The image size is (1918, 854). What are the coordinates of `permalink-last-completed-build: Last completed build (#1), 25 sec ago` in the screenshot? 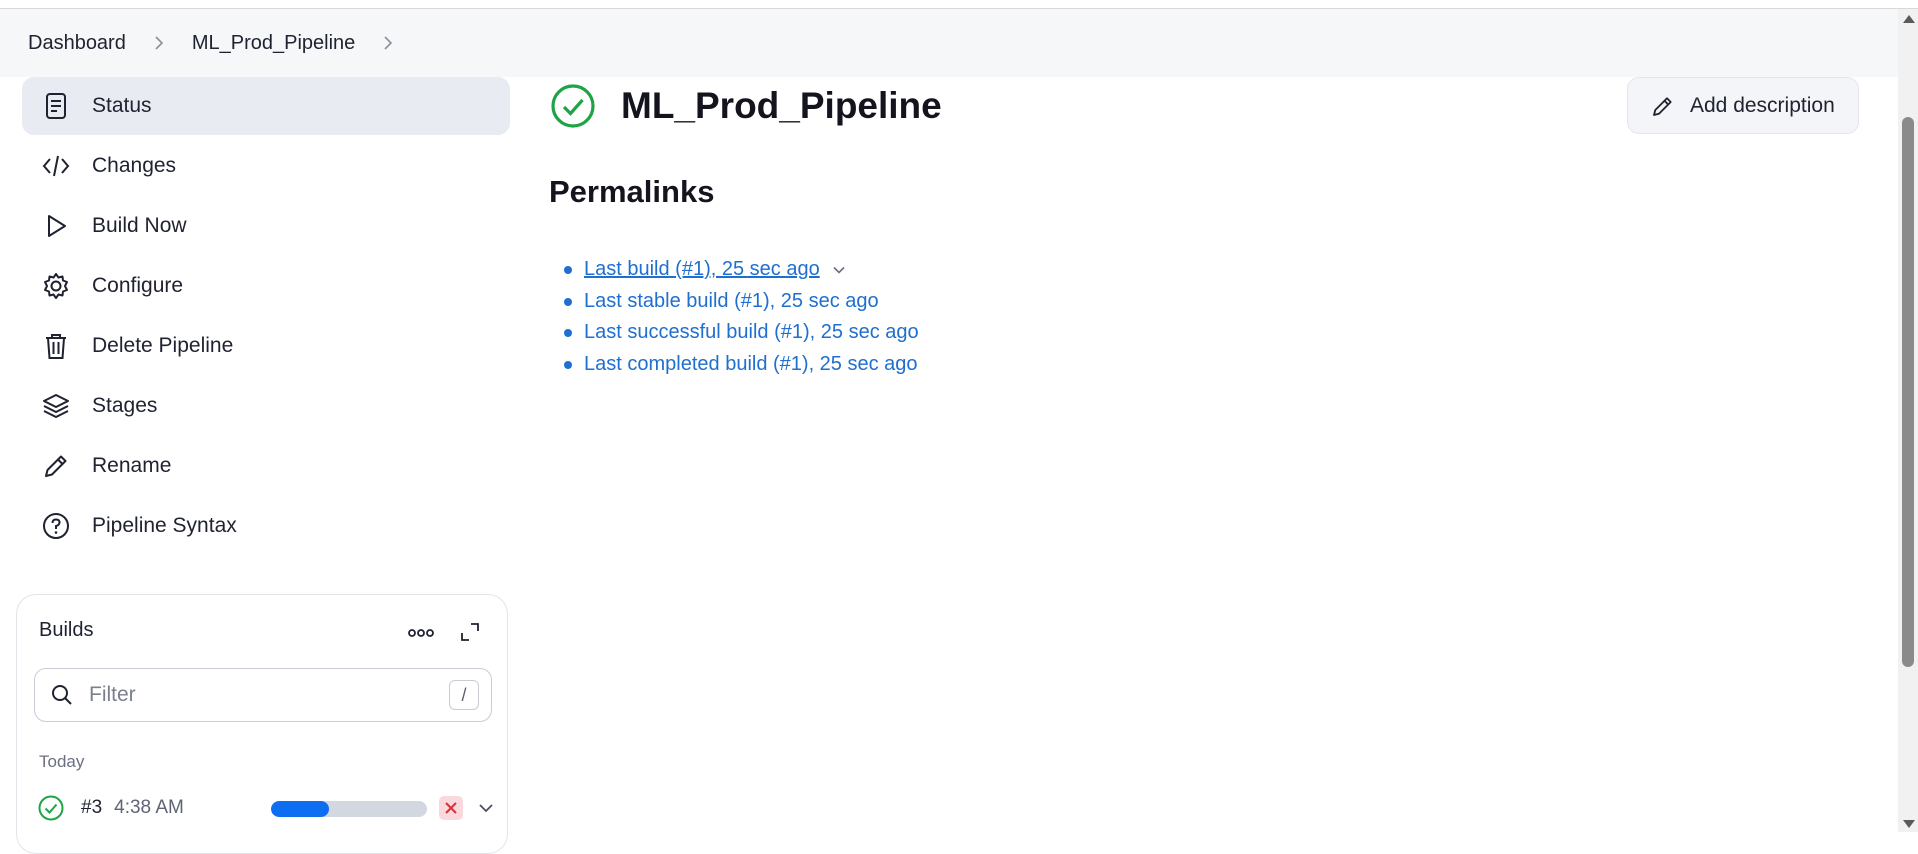 It's located at (751, 364).